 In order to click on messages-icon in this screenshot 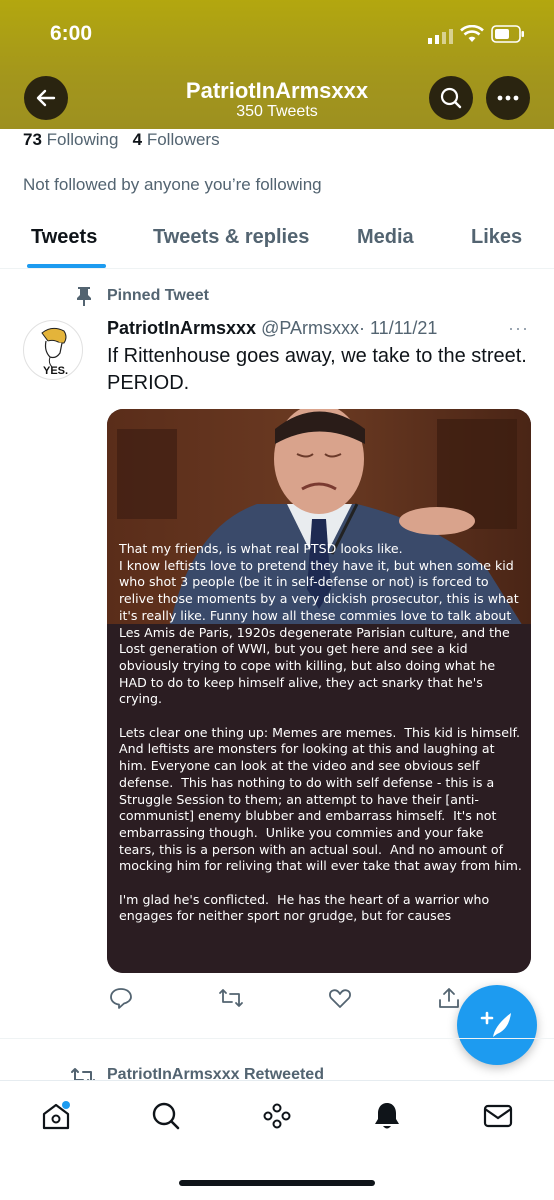, I will do `click(498, 1116)`.